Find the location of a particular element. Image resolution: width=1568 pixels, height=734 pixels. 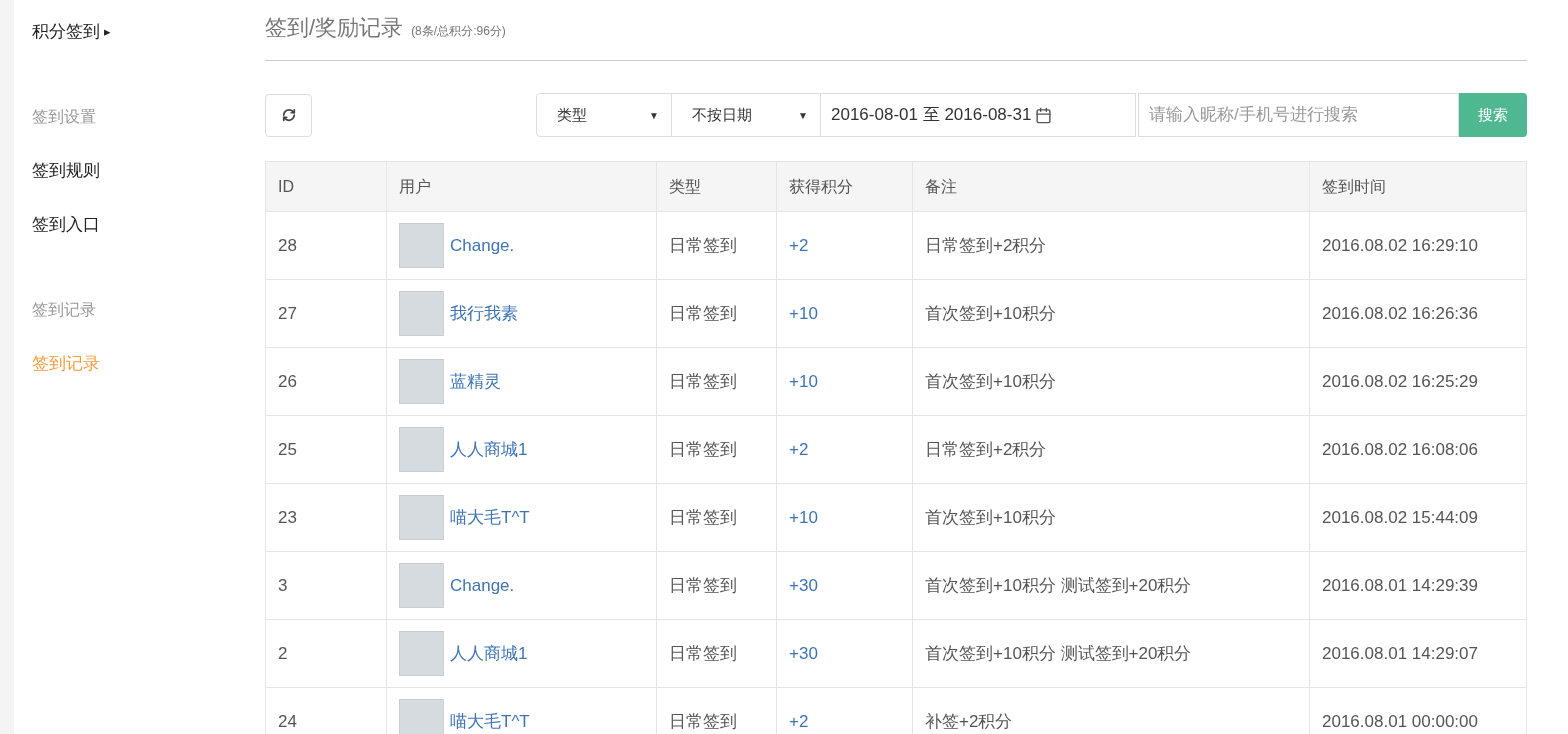

select-value: 不按日期 is located at coordinates (722, 114).